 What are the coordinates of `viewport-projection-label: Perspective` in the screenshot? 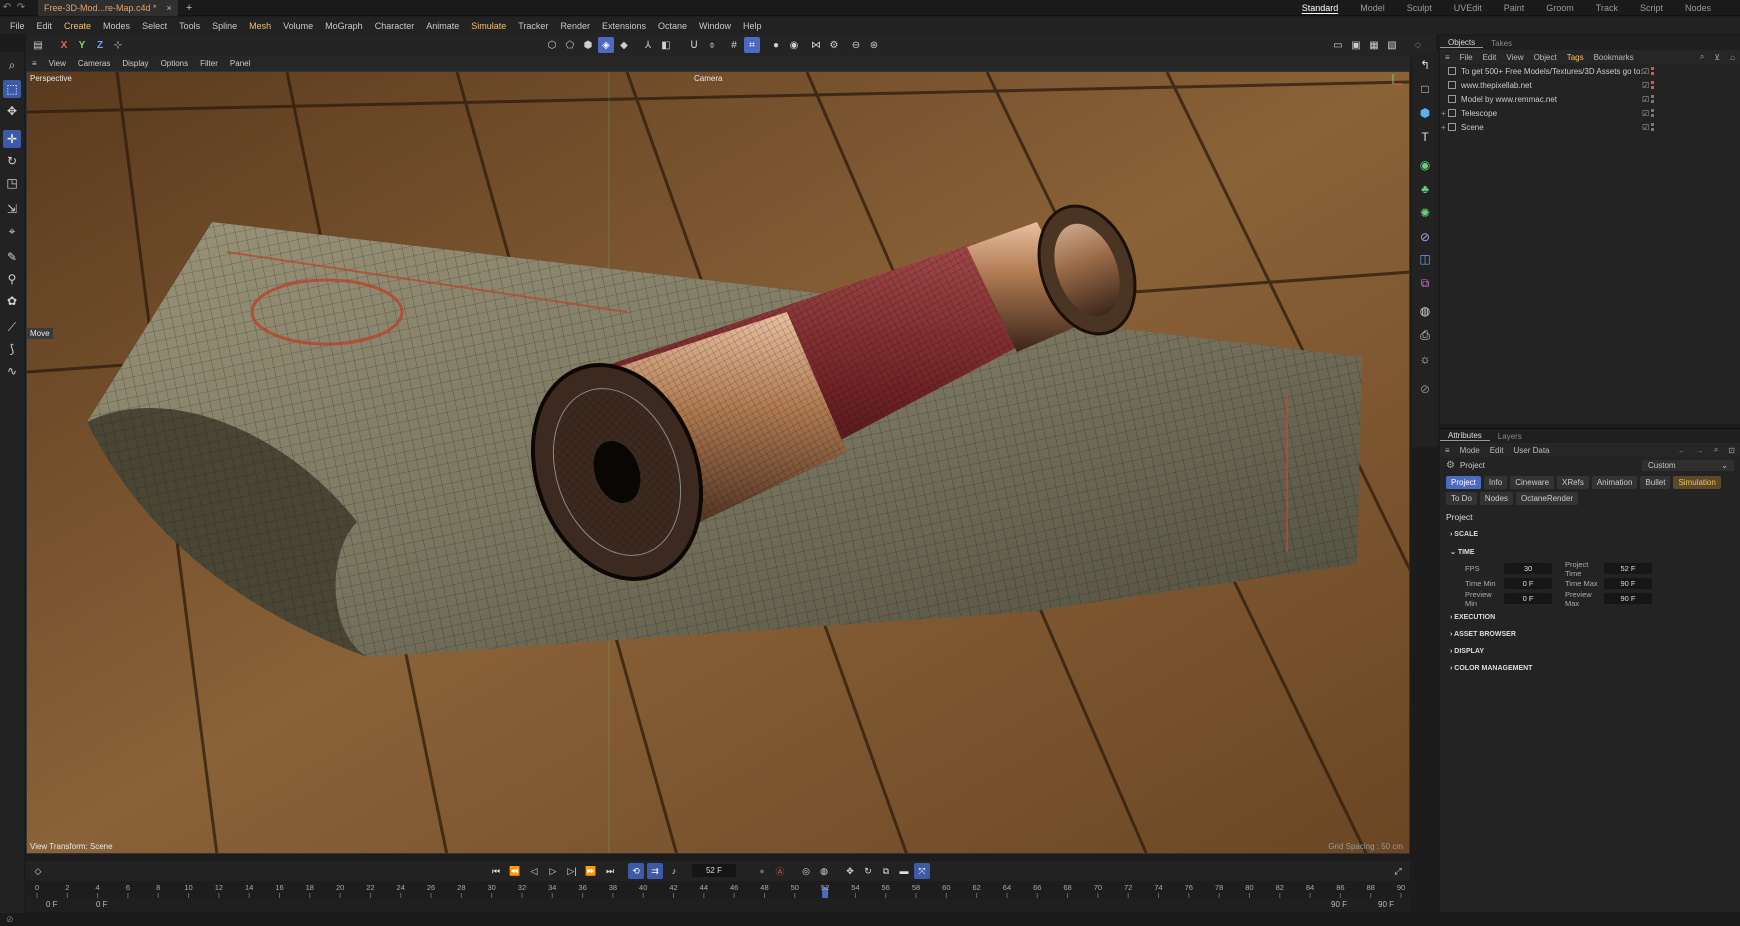 It's located at (51, 78).